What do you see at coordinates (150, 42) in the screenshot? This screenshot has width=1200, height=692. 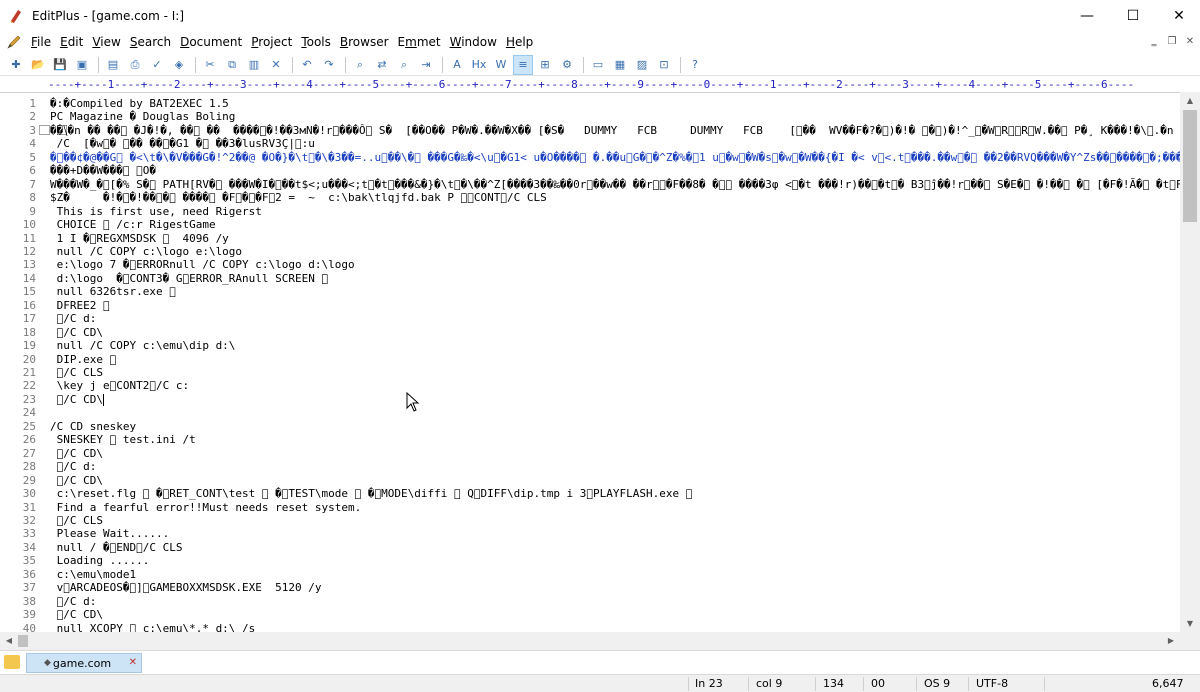 I see `menu-search: Search` at bounding box center [150, 42].